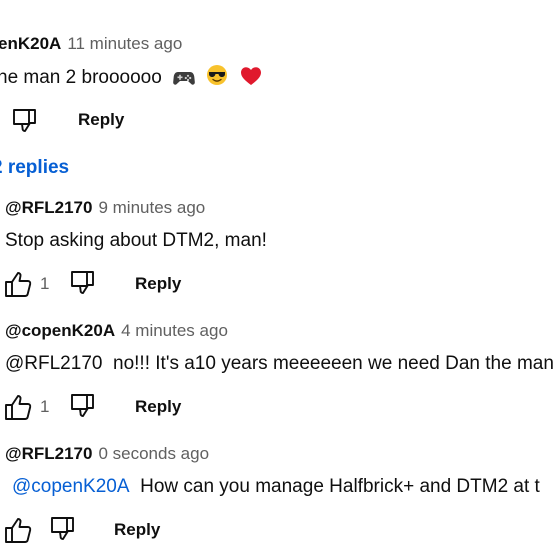 Image resolution: width=560 pixels, height=560 pixels. I want to click on comment-text-body: he man 2 broooooo, so click(81, 77).